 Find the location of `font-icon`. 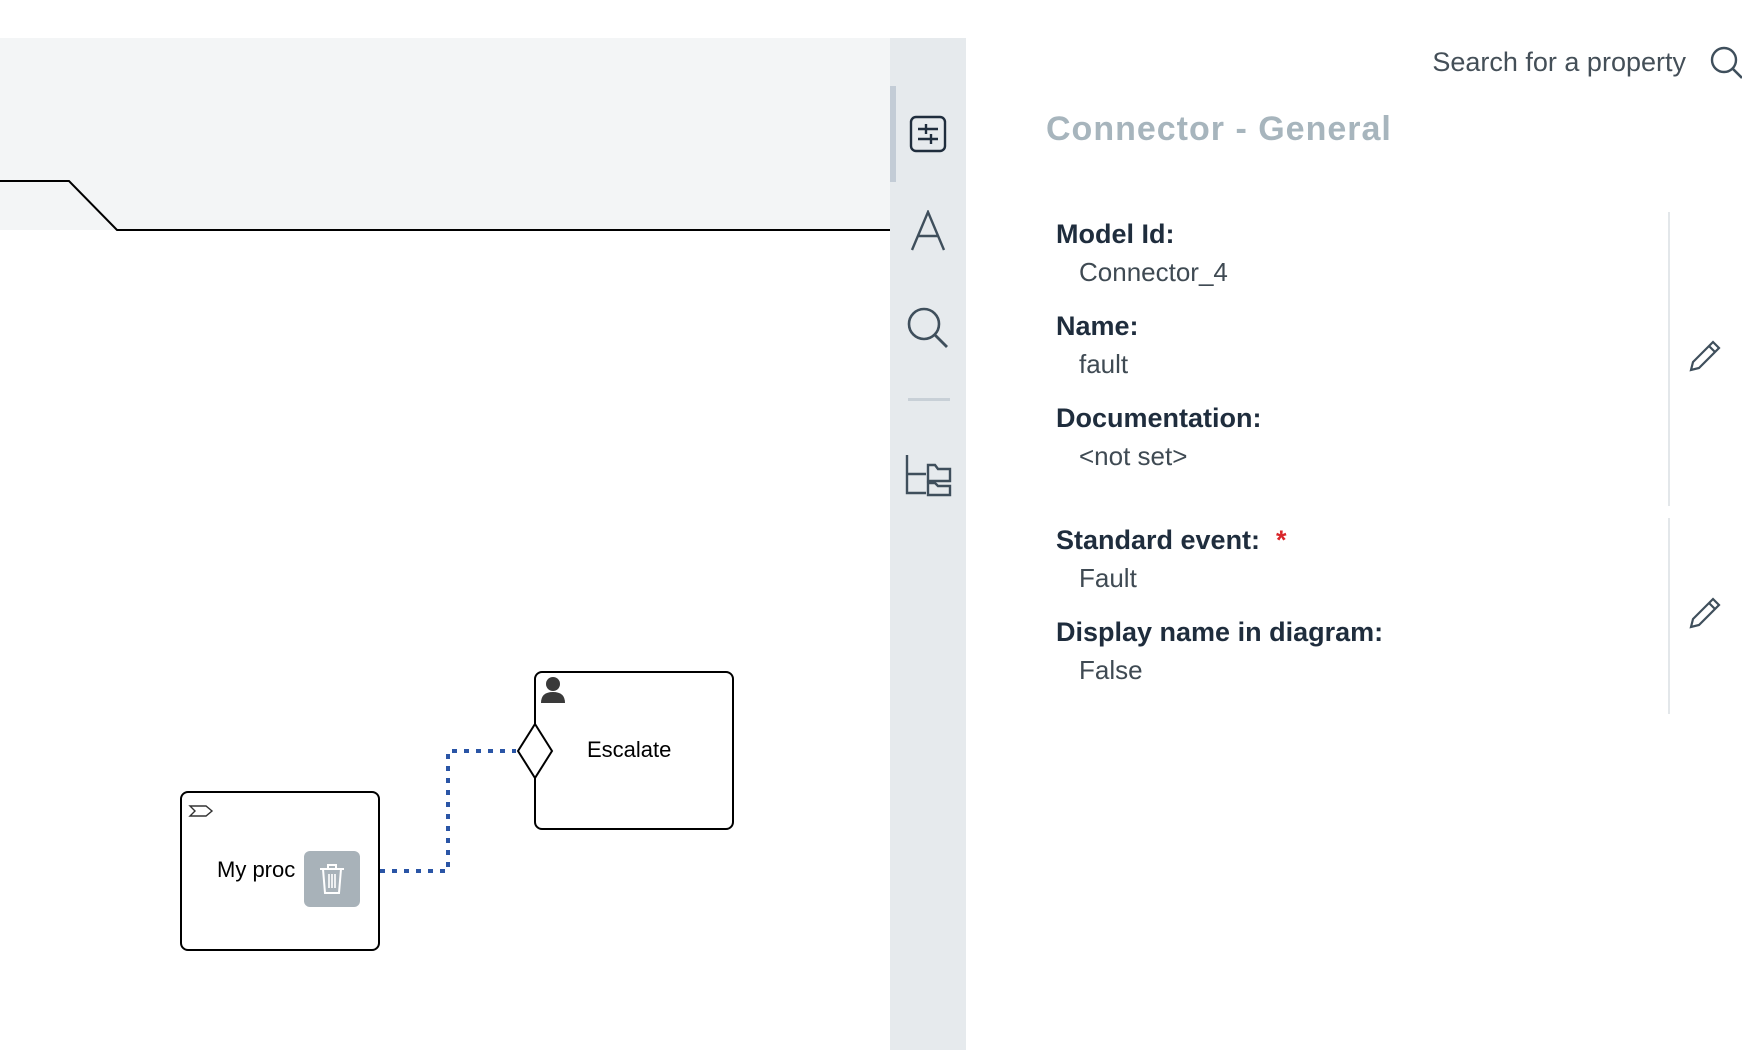

font-icon is located at coordinates (928, 230).